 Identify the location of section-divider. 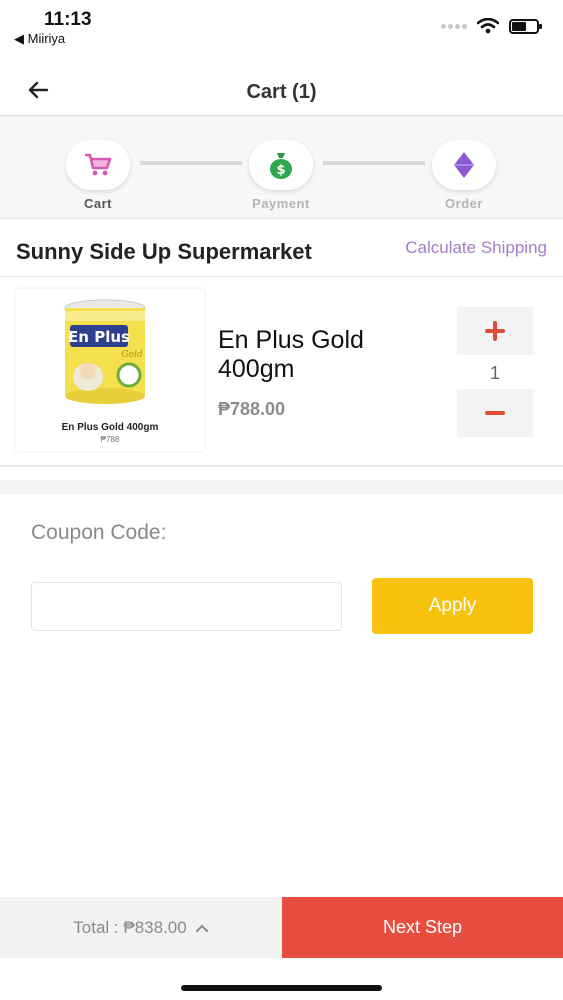
(281, 487).